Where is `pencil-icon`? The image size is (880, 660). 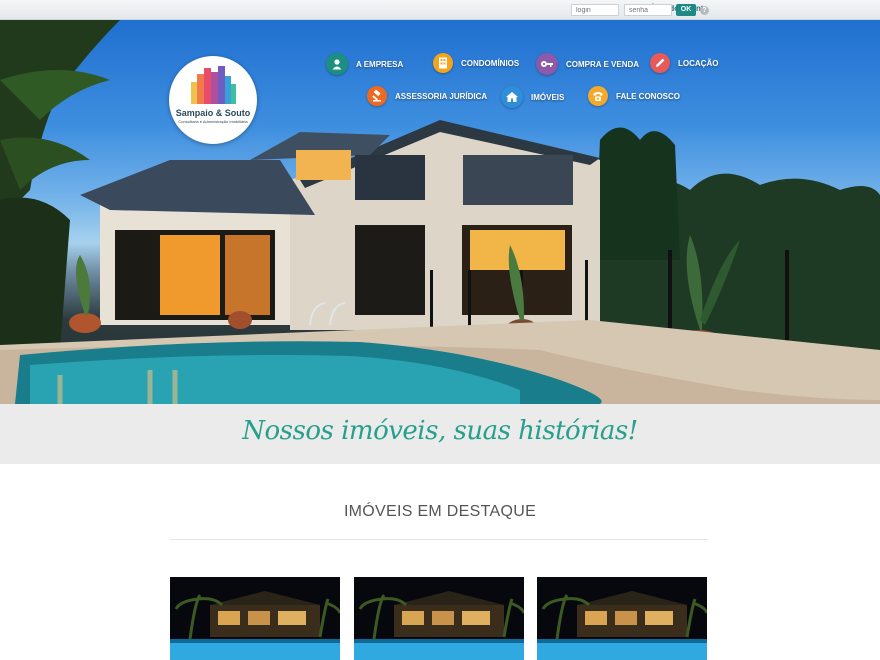 pencil-icon is located at coordinates (660, 63).